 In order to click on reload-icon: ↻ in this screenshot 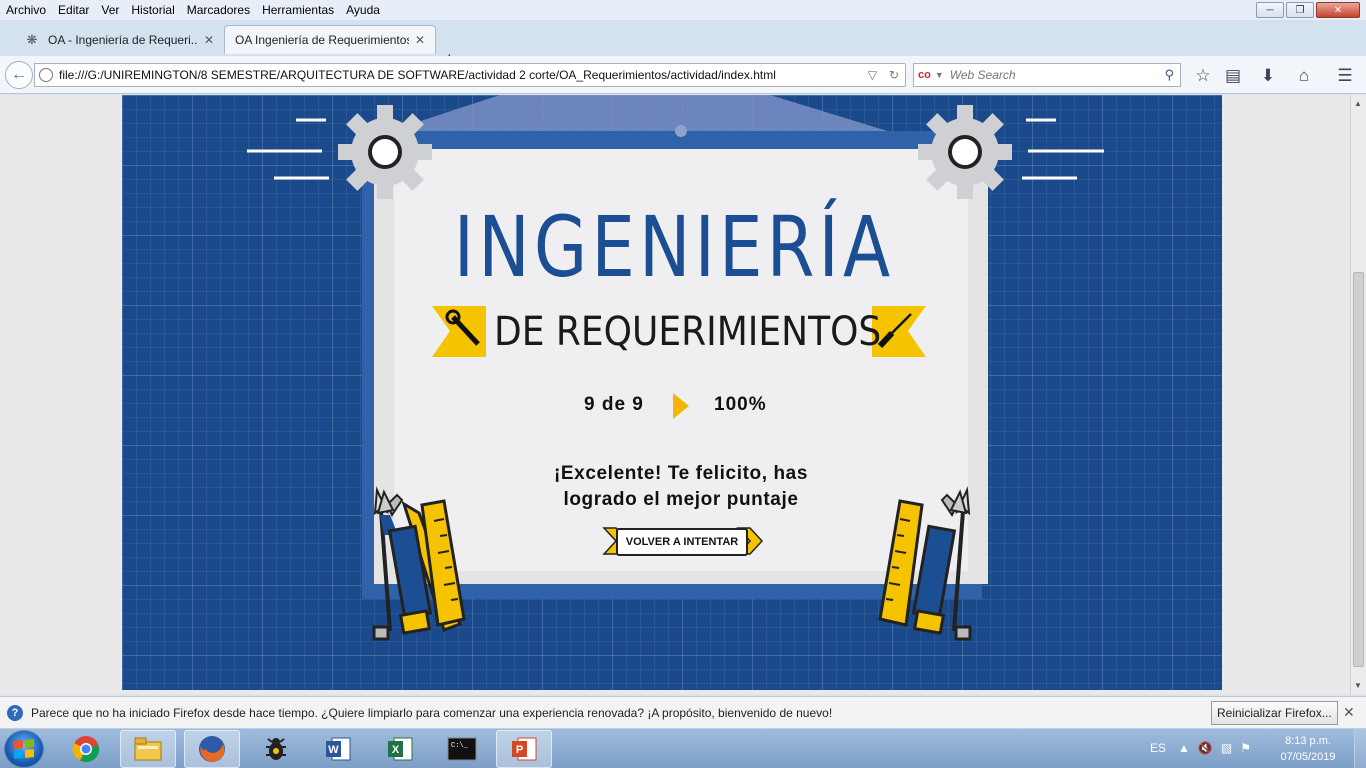, I will do `click(894, 75)`.